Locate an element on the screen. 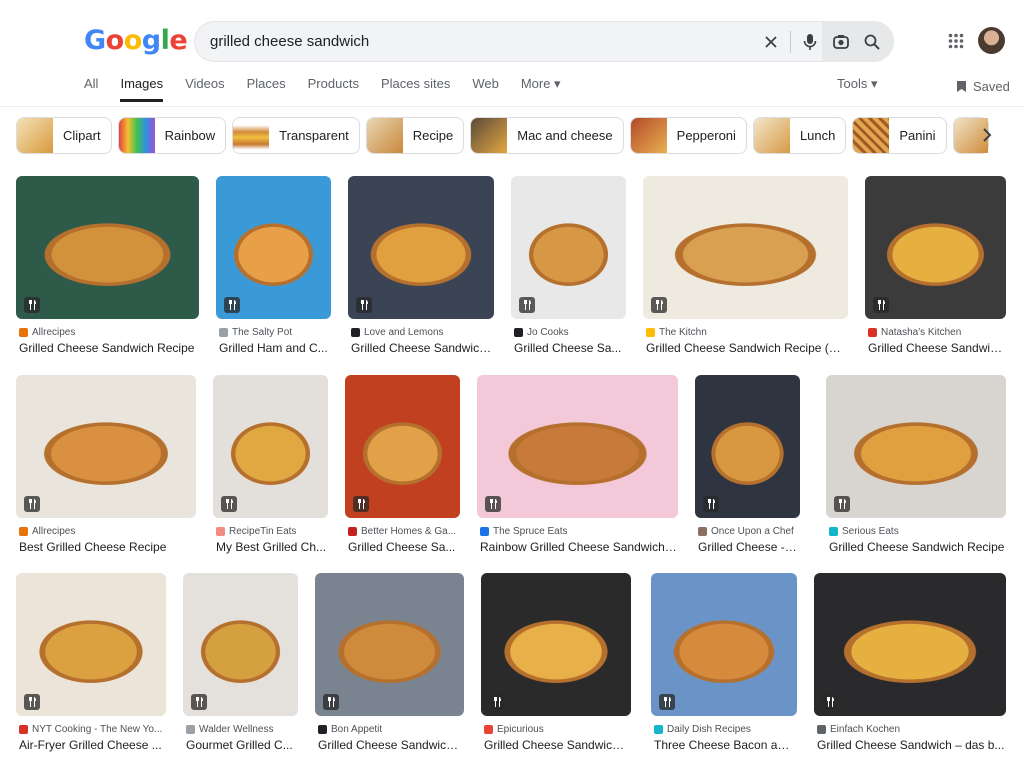  result-source: Einfach Kochen is located at coordinates (858, 729).